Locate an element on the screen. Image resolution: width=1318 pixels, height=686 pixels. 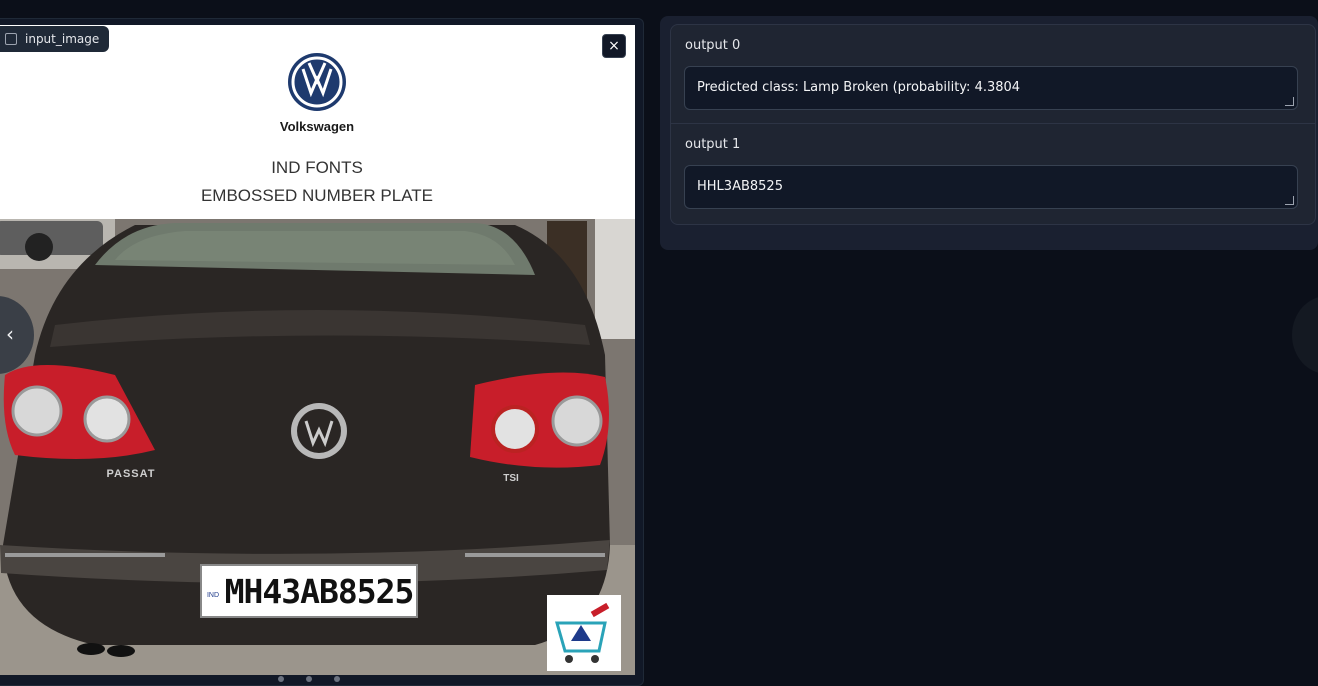
next-image-button is located at coordinates (1305, 335).